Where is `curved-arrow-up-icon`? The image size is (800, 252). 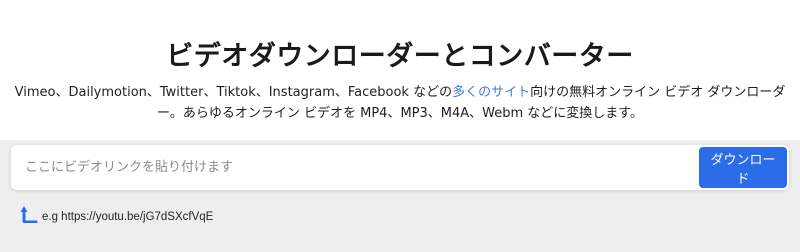
curved-arrow-up-icon is located at coordinates (29, 213).